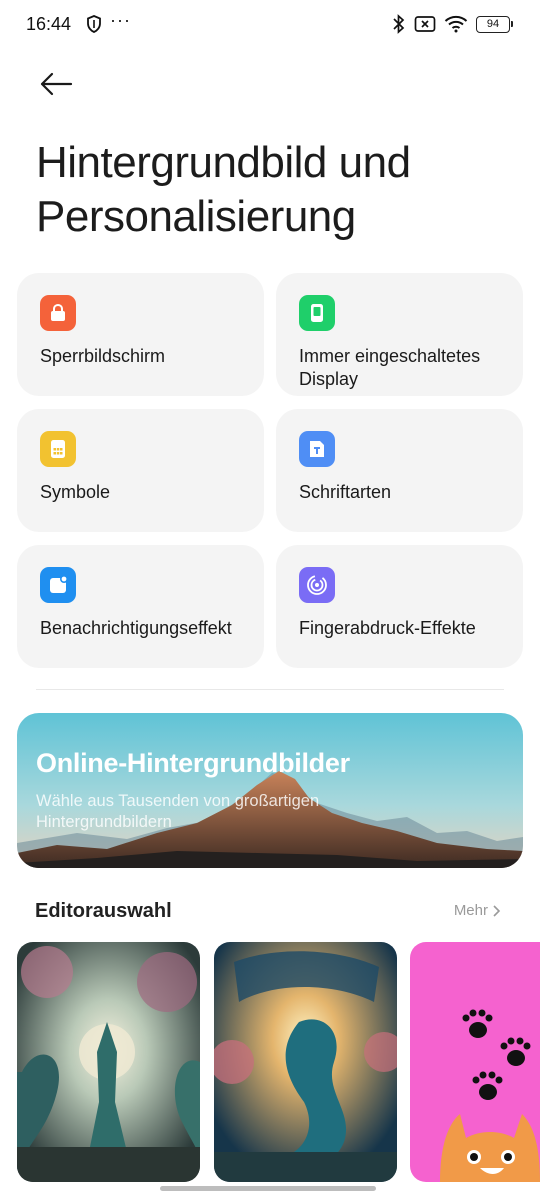  What do you see at coordinates (193, 763) in the screenshot?
I see `banner-title: Online-Hintergrundbilder` at bounding box center [193, 763].